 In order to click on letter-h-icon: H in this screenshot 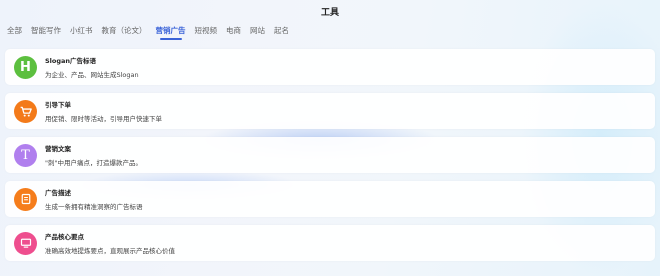, I will do `click(25, 67)`.